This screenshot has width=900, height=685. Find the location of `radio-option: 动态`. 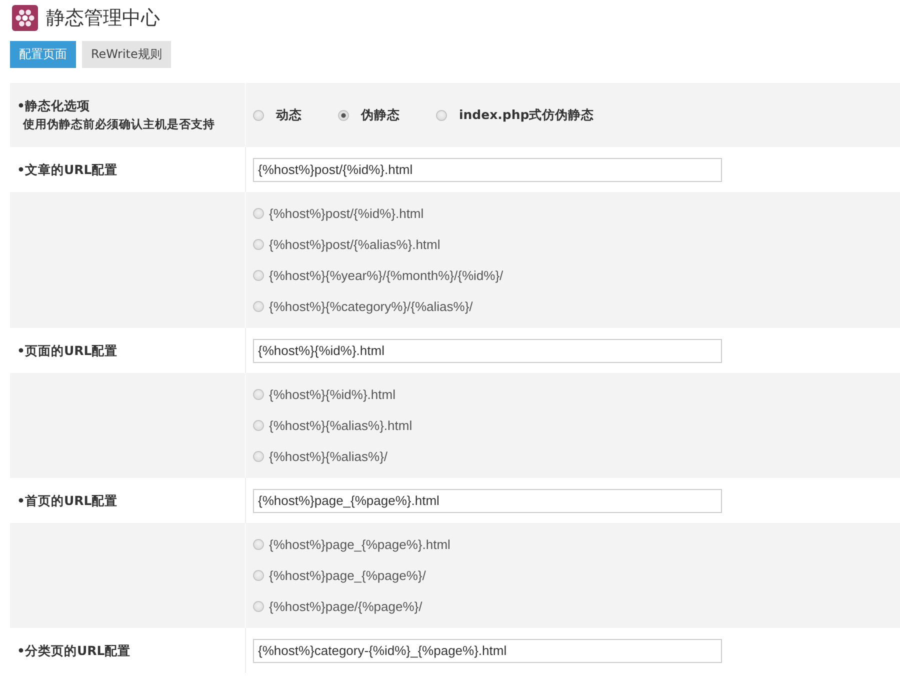

radio-option: 动态 is located at coordinates (277, 115).